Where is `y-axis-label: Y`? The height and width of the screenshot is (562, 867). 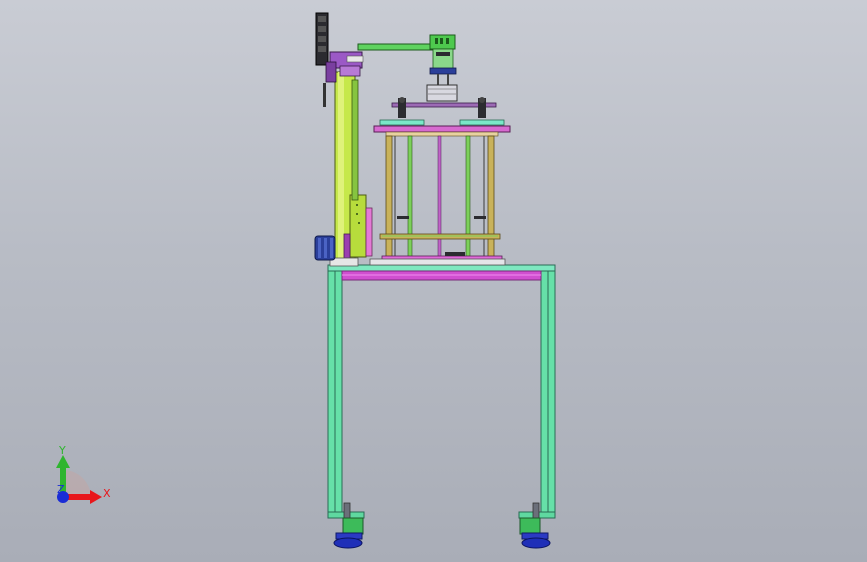 y-axis-label: Y is located at coordinates (62, 450).